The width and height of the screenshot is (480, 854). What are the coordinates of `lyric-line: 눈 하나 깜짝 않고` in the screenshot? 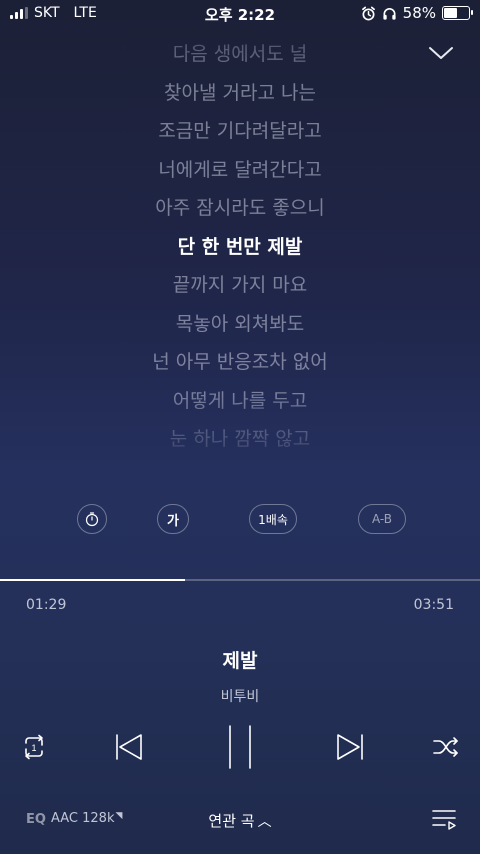 It's located at (240, 442).